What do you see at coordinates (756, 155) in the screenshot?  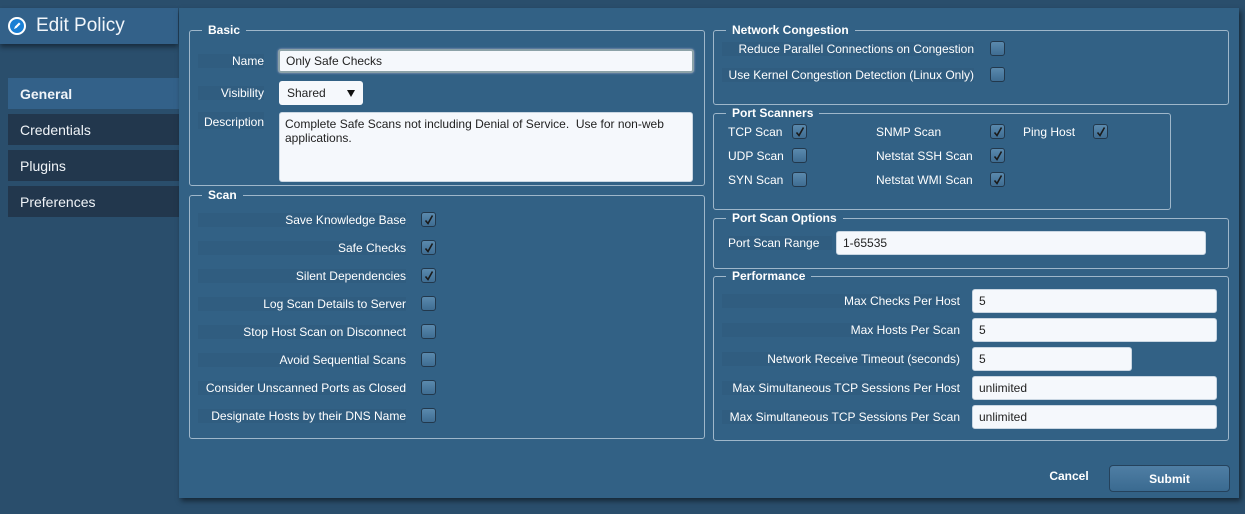 I see `udp-scan-label: UDP Scan` at bounding box center [756, 155].